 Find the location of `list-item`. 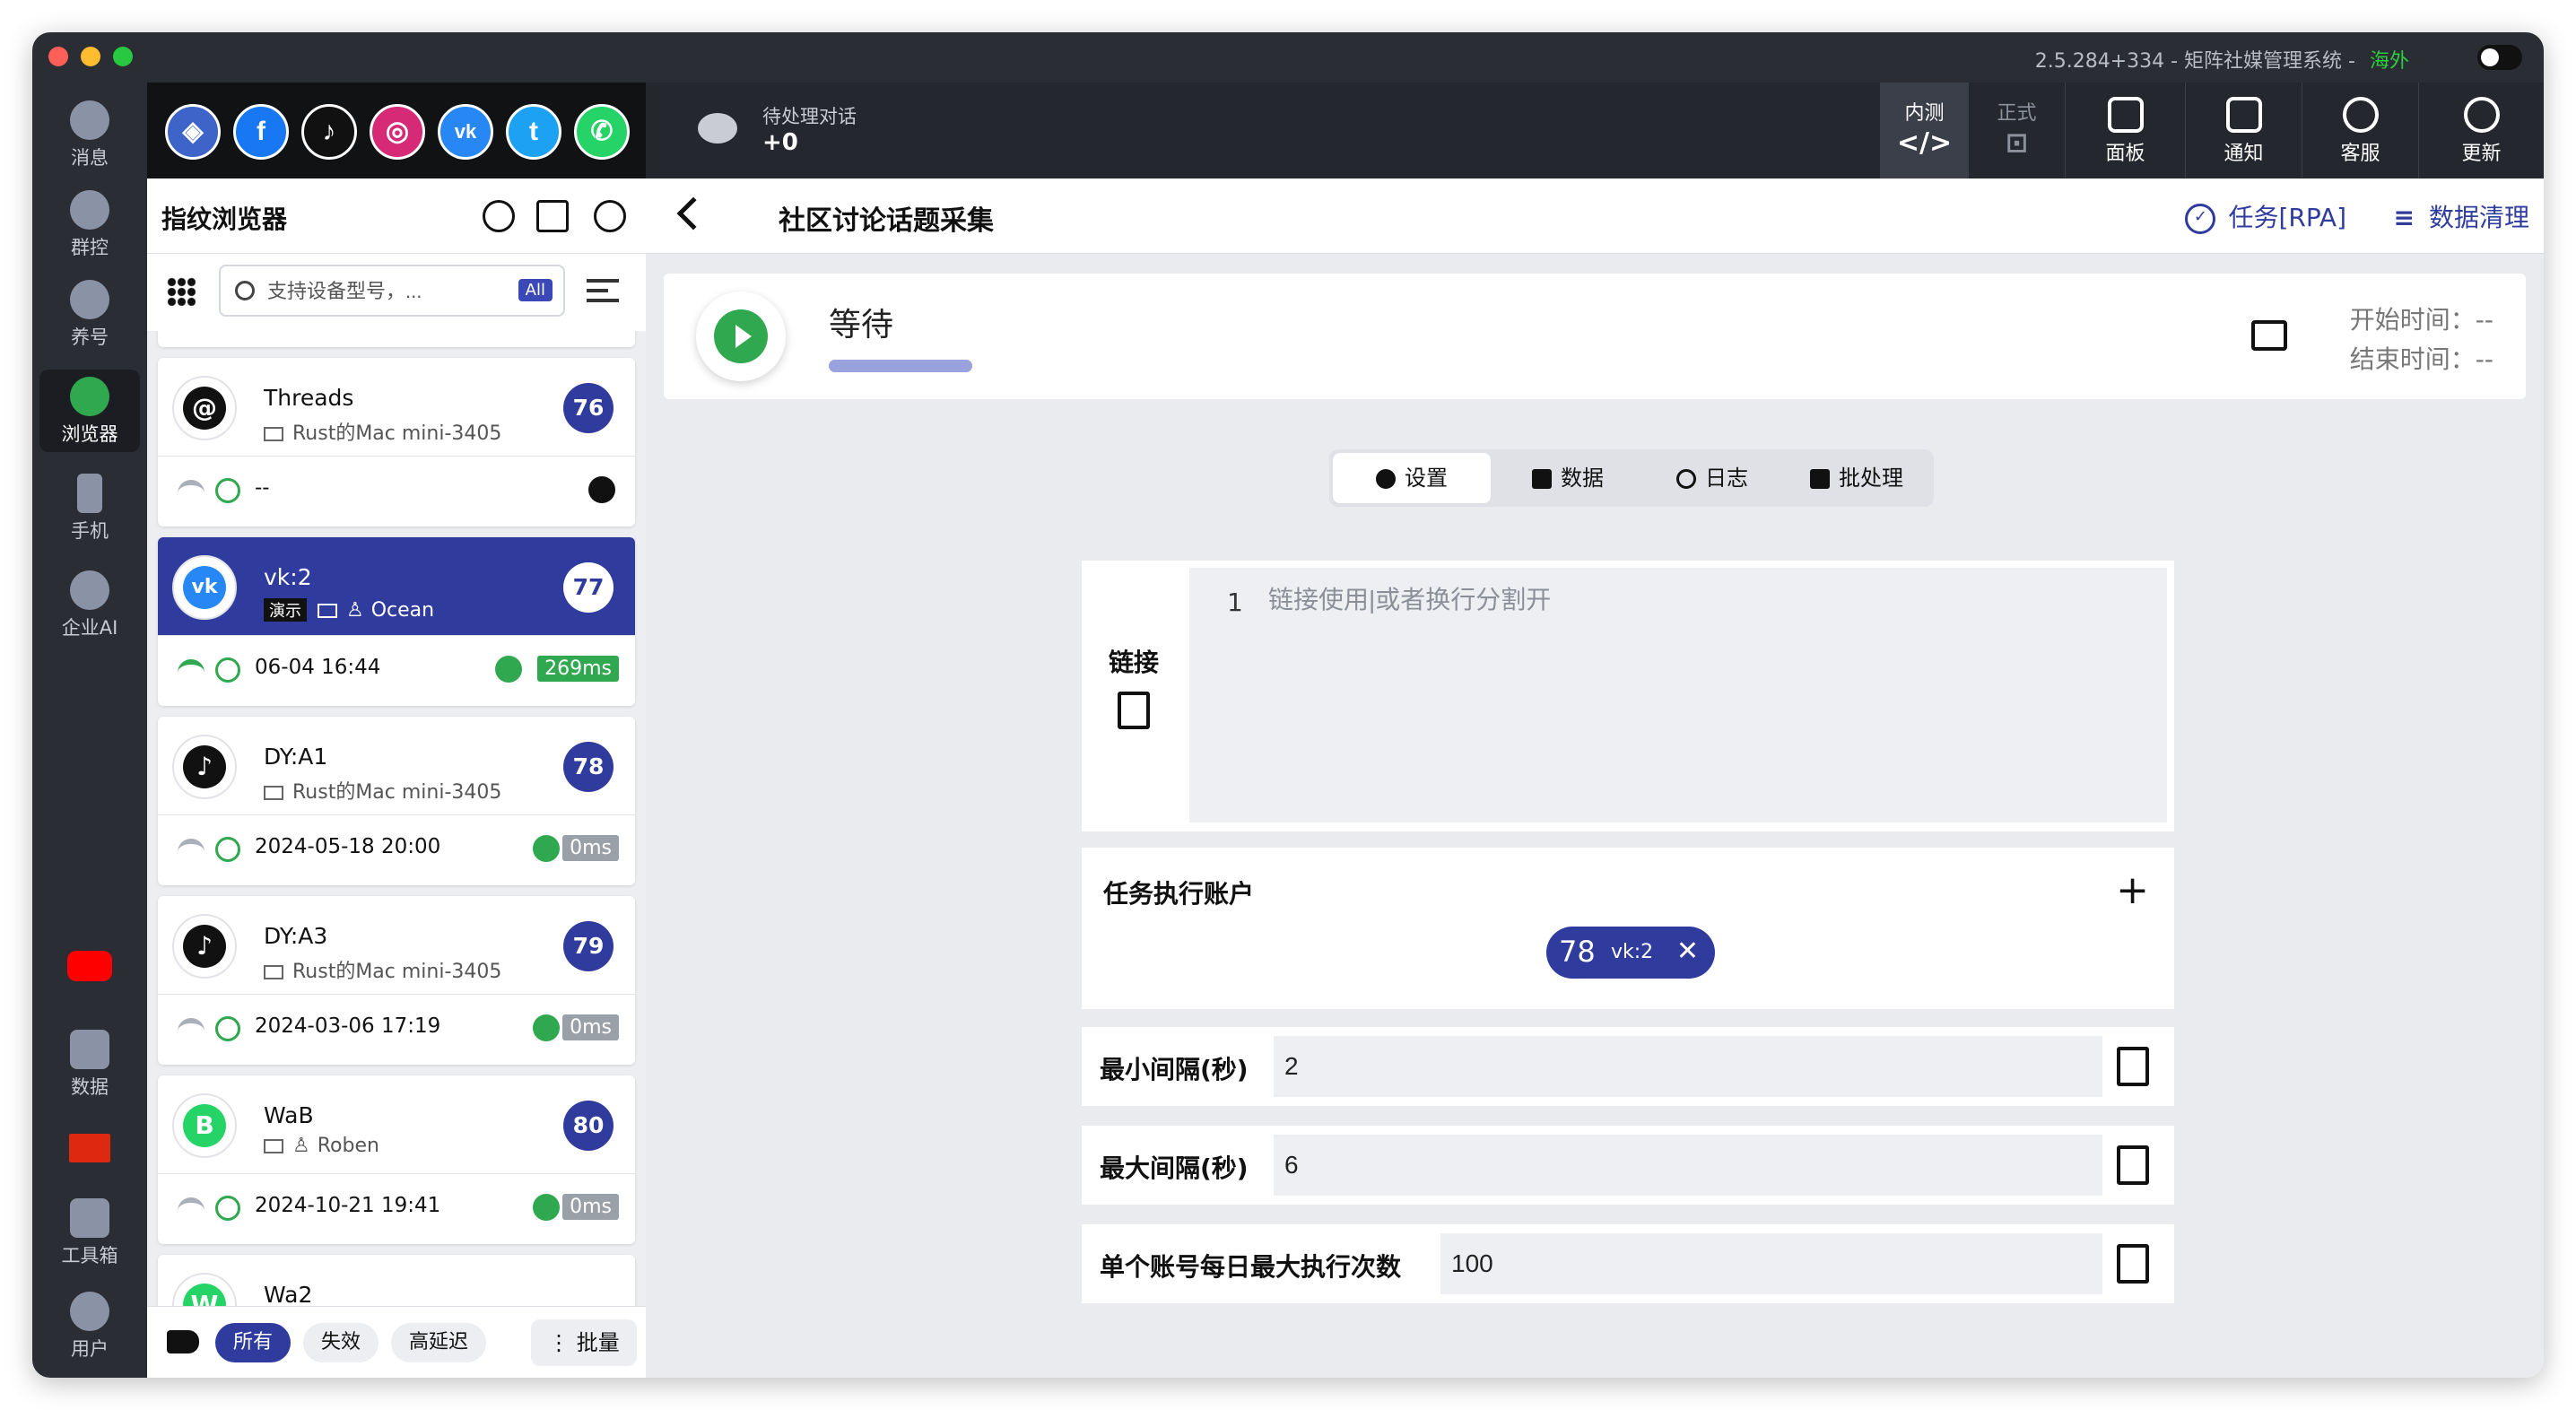

list-item is located at coordinates (396, 339).